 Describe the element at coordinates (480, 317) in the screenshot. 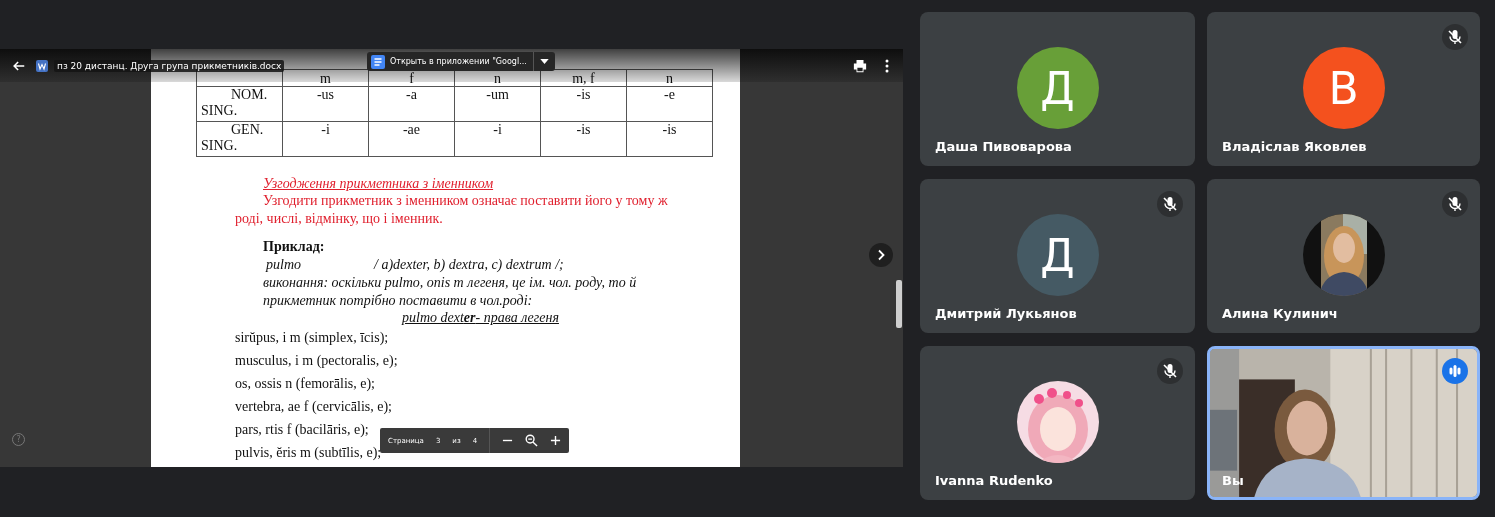

I see `example-result: pulmo dexter- права легеня` at that location.